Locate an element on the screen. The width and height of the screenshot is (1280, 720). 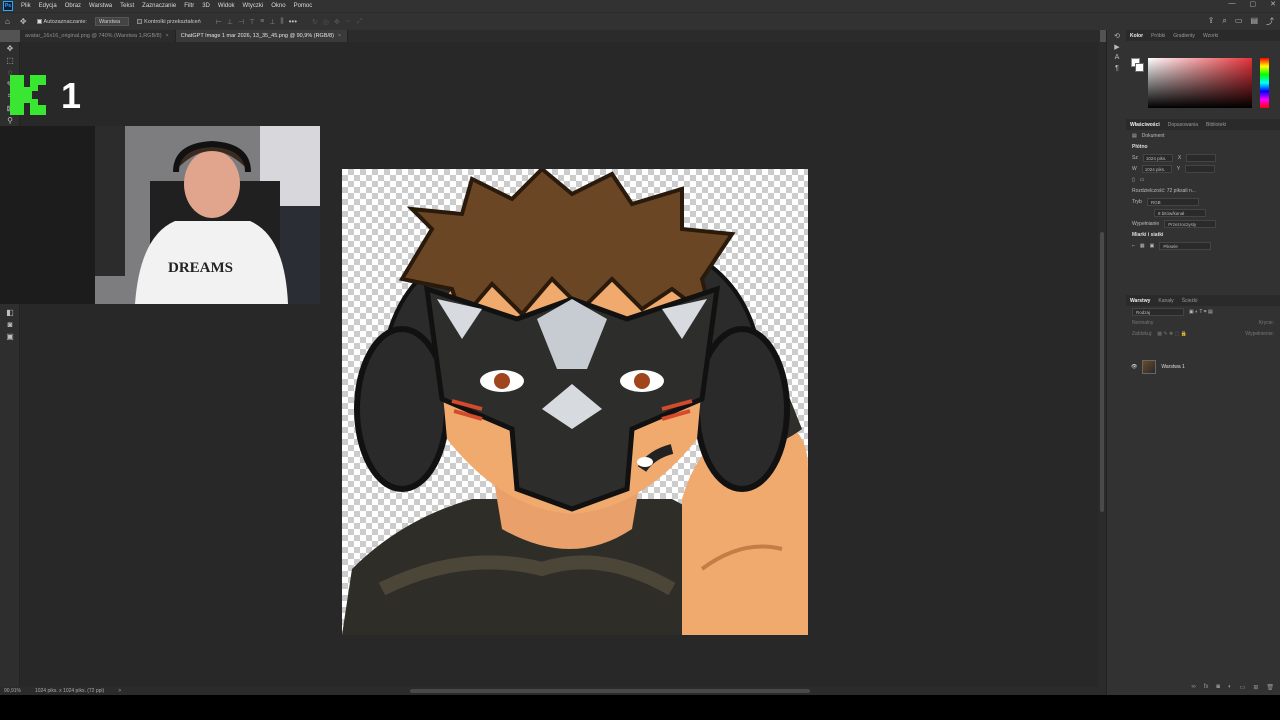
actions-panel-icon: ▶ is located at coordinates (1117, 46).